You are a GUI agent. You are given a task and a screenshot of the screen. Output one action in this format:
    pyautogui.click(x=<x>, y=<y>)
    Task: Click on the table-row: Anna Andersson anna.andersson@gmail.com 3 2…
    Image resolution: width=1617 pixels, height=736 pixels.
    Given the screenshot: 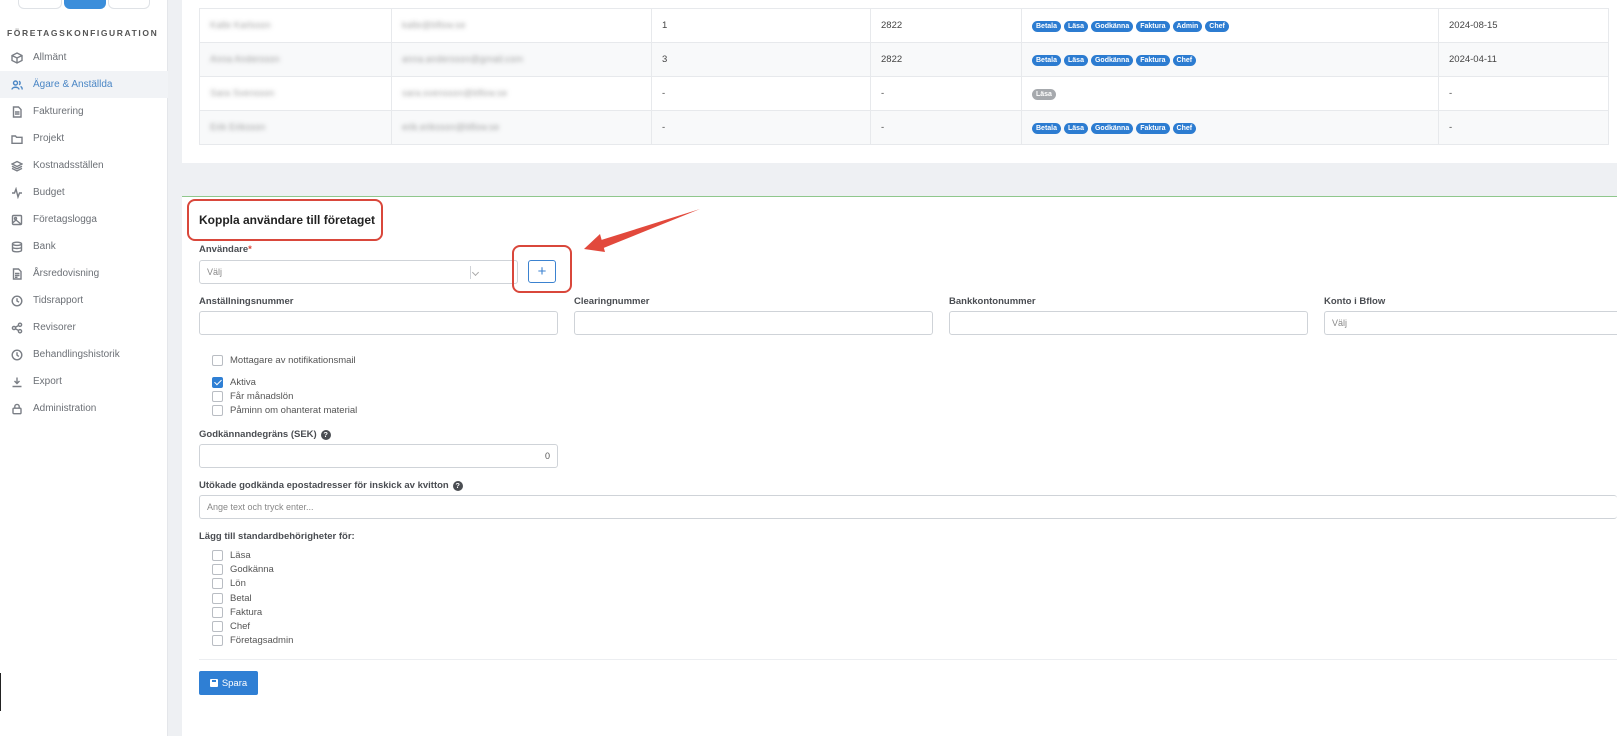 What is the action you would take?
    pyautogui.click(x=904, y=59)
    